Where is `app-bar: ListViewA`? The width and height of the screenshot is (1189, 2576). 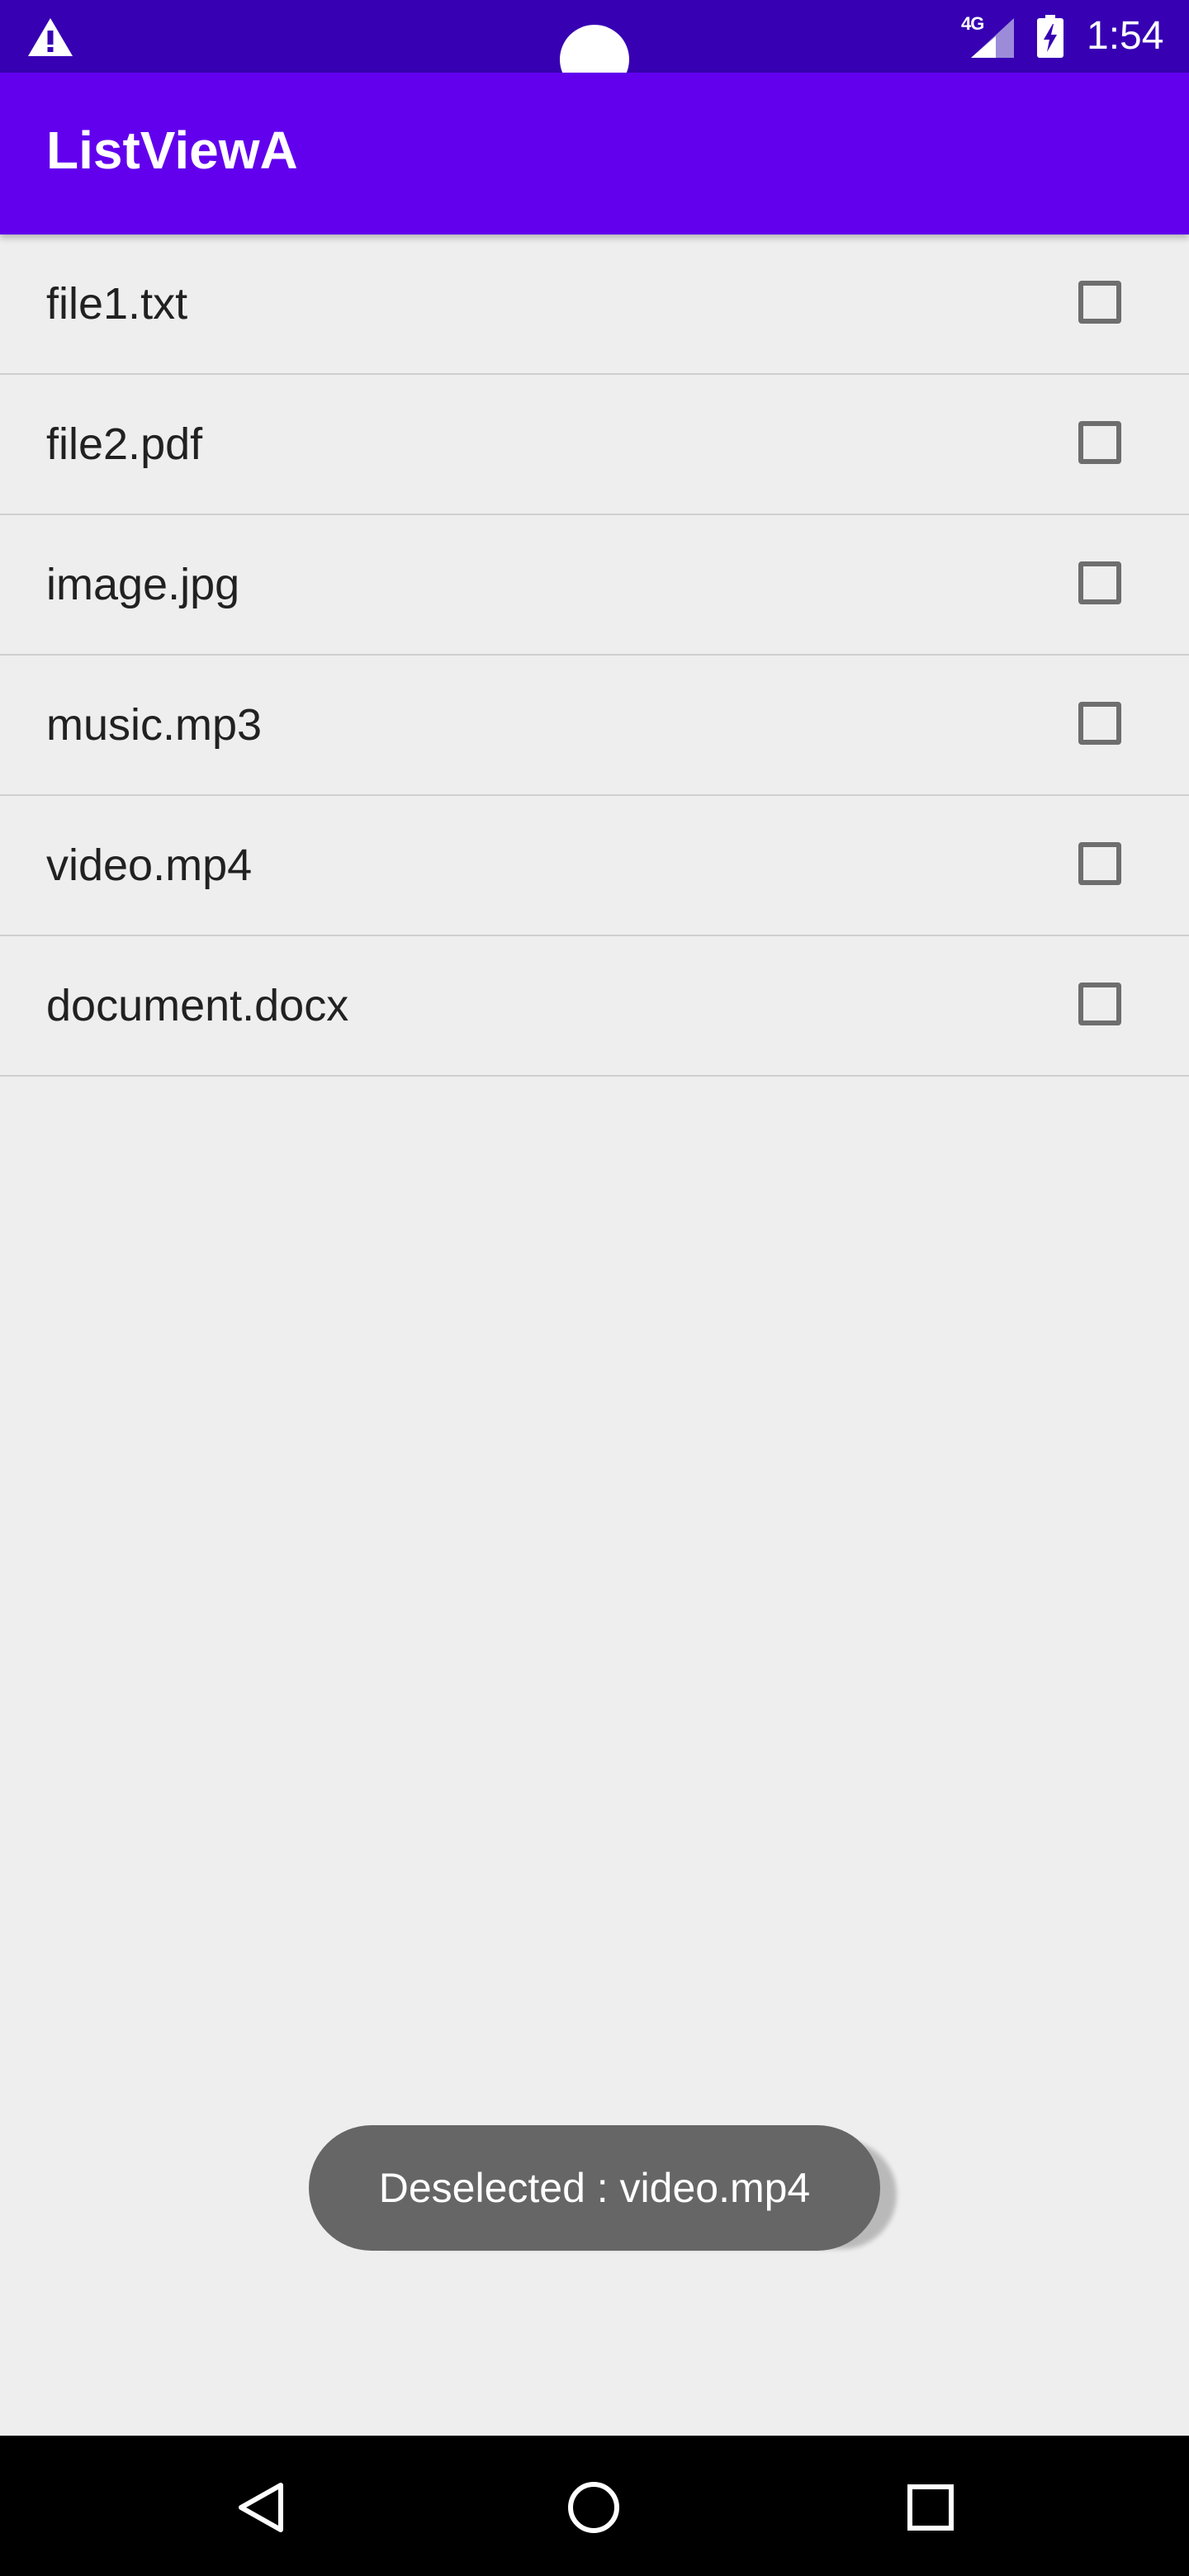 app-bar: ListViewA is located at coordinates (594, 153).